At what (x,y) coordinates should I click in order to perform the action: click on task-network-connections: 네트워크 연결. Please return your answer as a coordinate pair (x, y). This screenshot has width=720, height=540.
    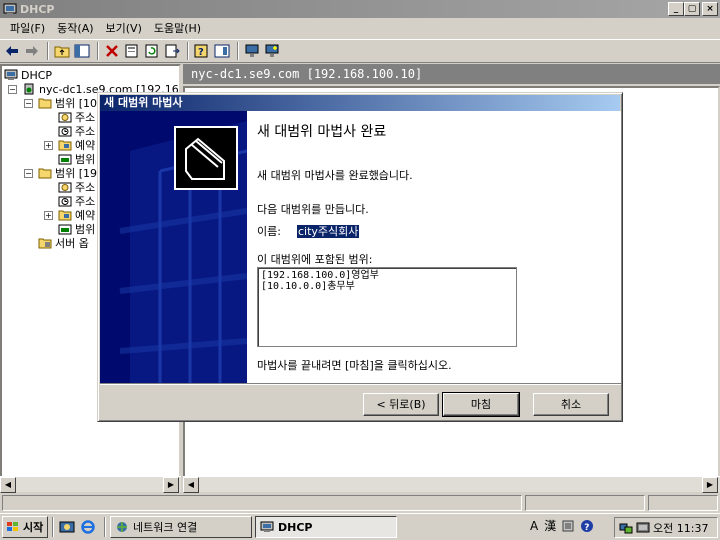
    Looking at the image, I should click on (181, 527).